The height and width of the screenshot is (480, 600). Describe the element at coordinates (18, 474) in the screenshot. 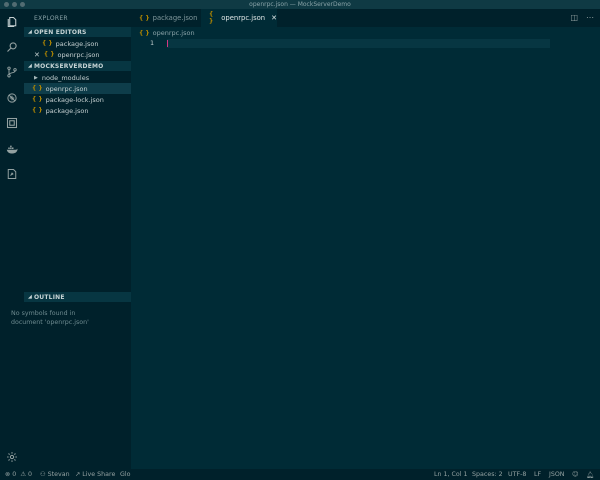

I see `problems-indicator: ⊗ 0 ⚠ 0` at that location.